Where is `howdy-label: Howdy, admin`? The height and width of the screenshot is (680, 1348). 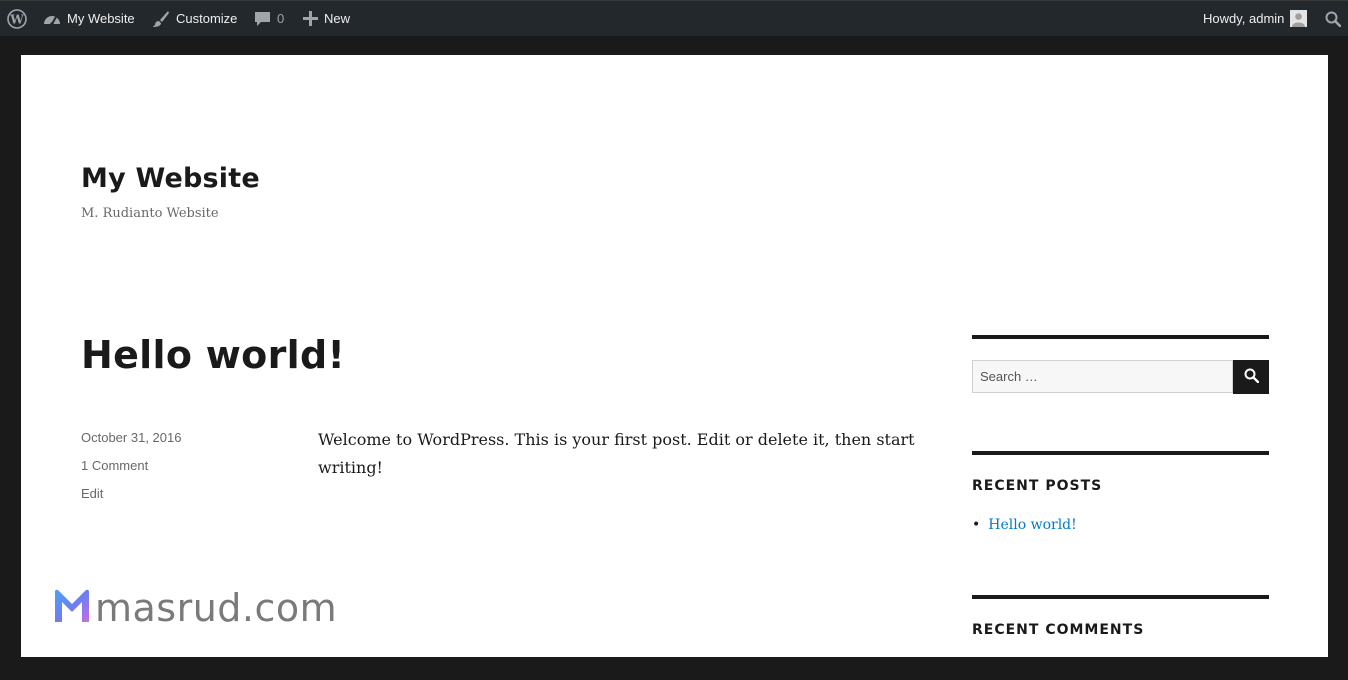 howdy-label: Howdy, admin is located at coordinates (1244, 18).